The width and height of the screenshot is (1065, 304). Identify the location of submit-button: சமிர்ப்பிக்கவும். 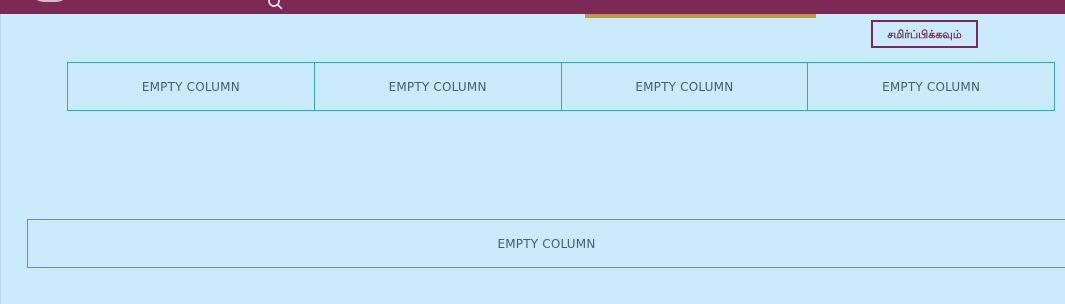
(924, 34).